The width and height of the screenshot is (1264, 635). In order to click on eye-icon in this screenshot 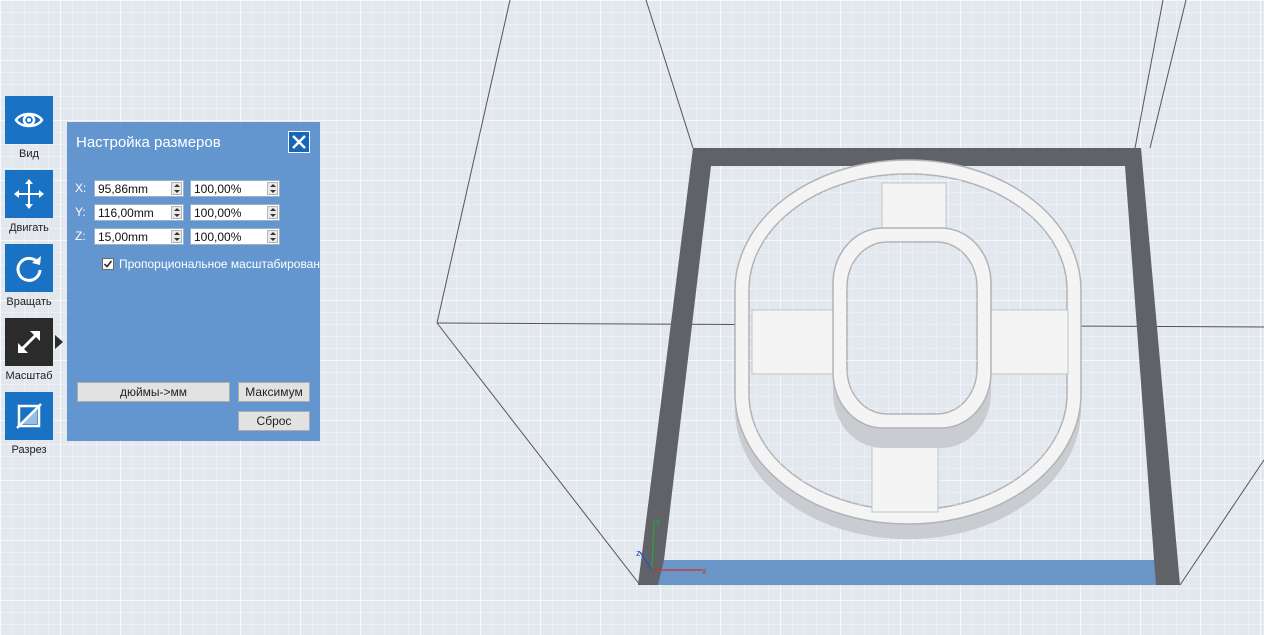, I will do `click(29, 120)`.